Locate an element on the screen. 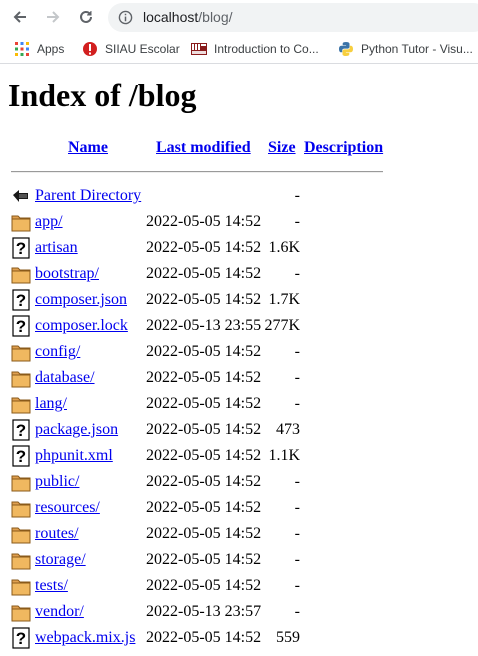 Image resolution: width=478 pixels, height=656 pixels. reload-icon is located at coordinates (86, 16).